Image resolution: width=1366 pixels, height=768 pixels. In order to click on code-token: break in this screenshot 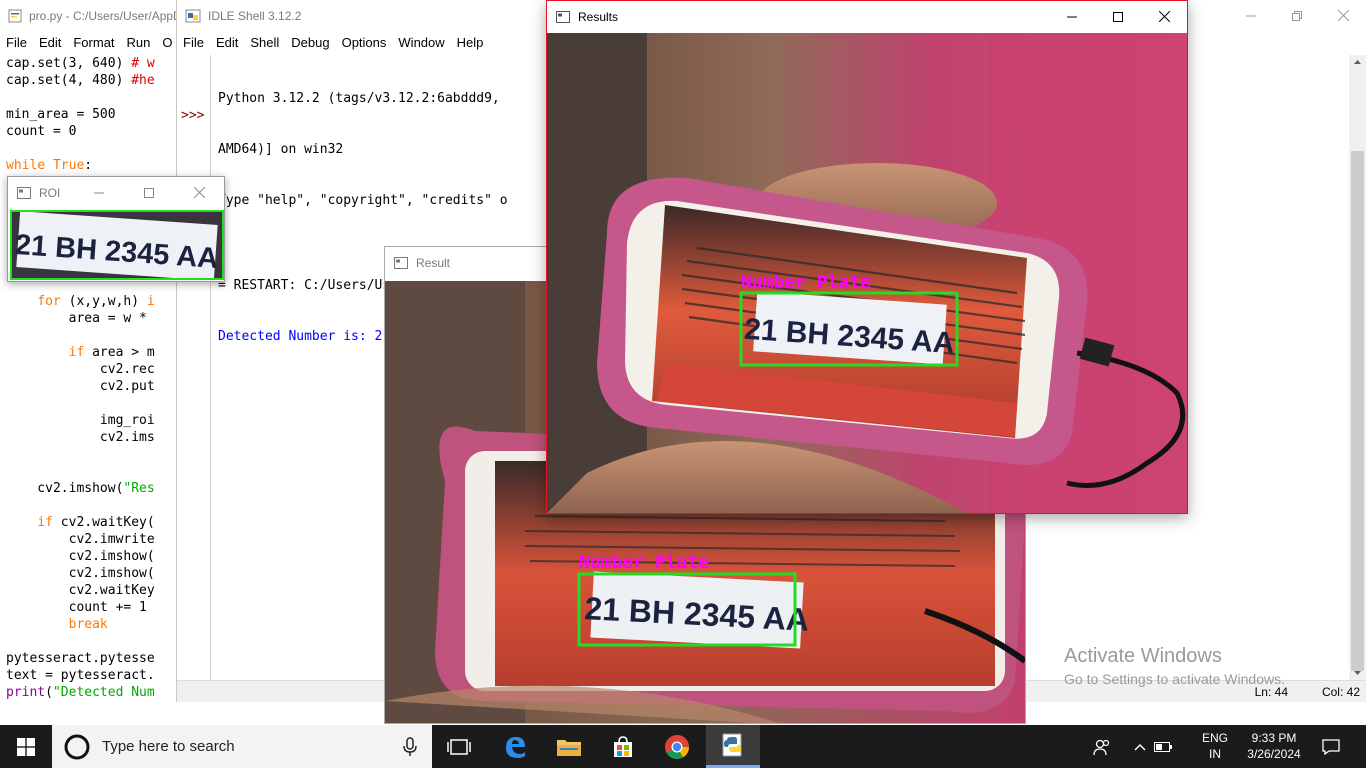, I will do `click(88, 624)`.